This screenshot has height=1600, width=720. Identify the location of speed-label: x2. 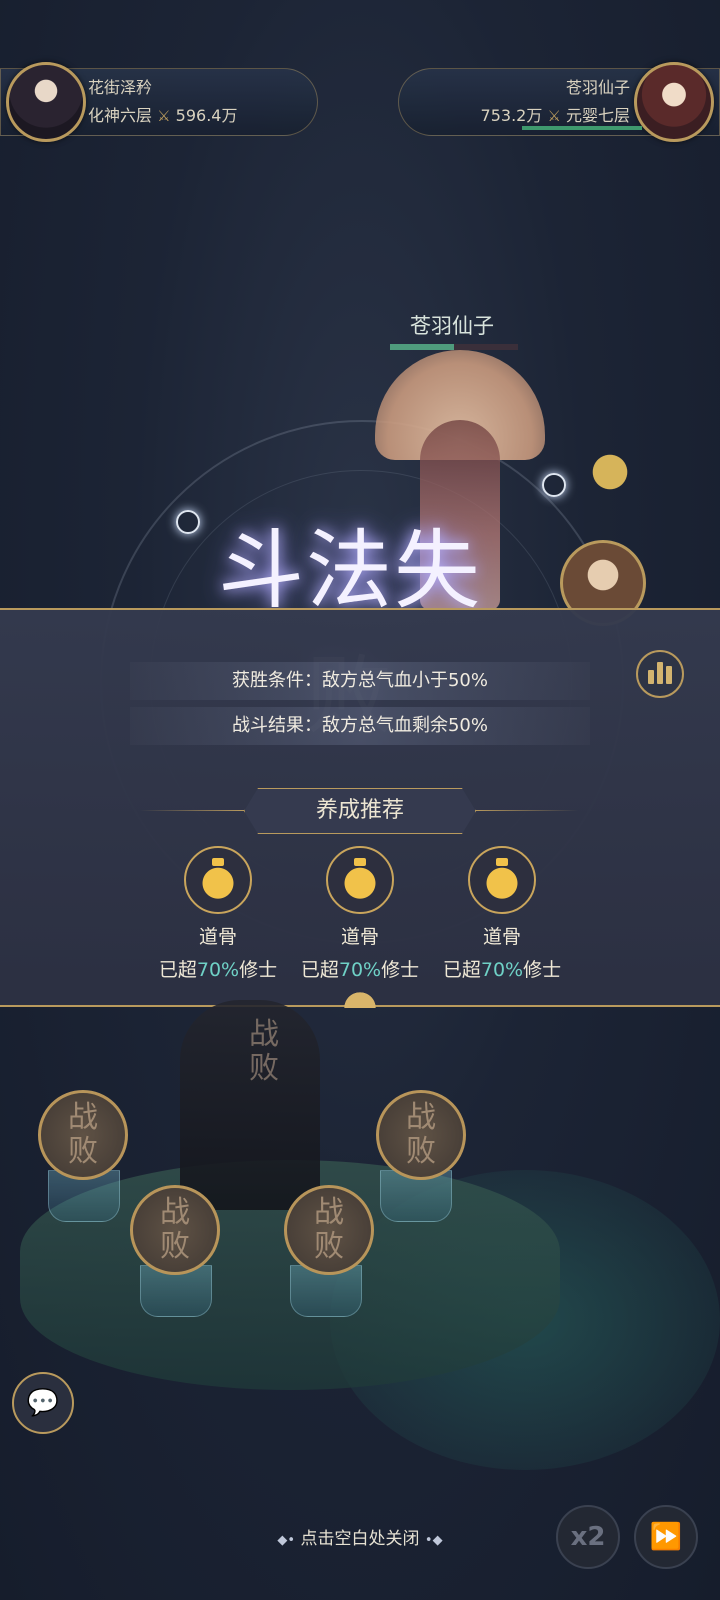
(588, 1537).